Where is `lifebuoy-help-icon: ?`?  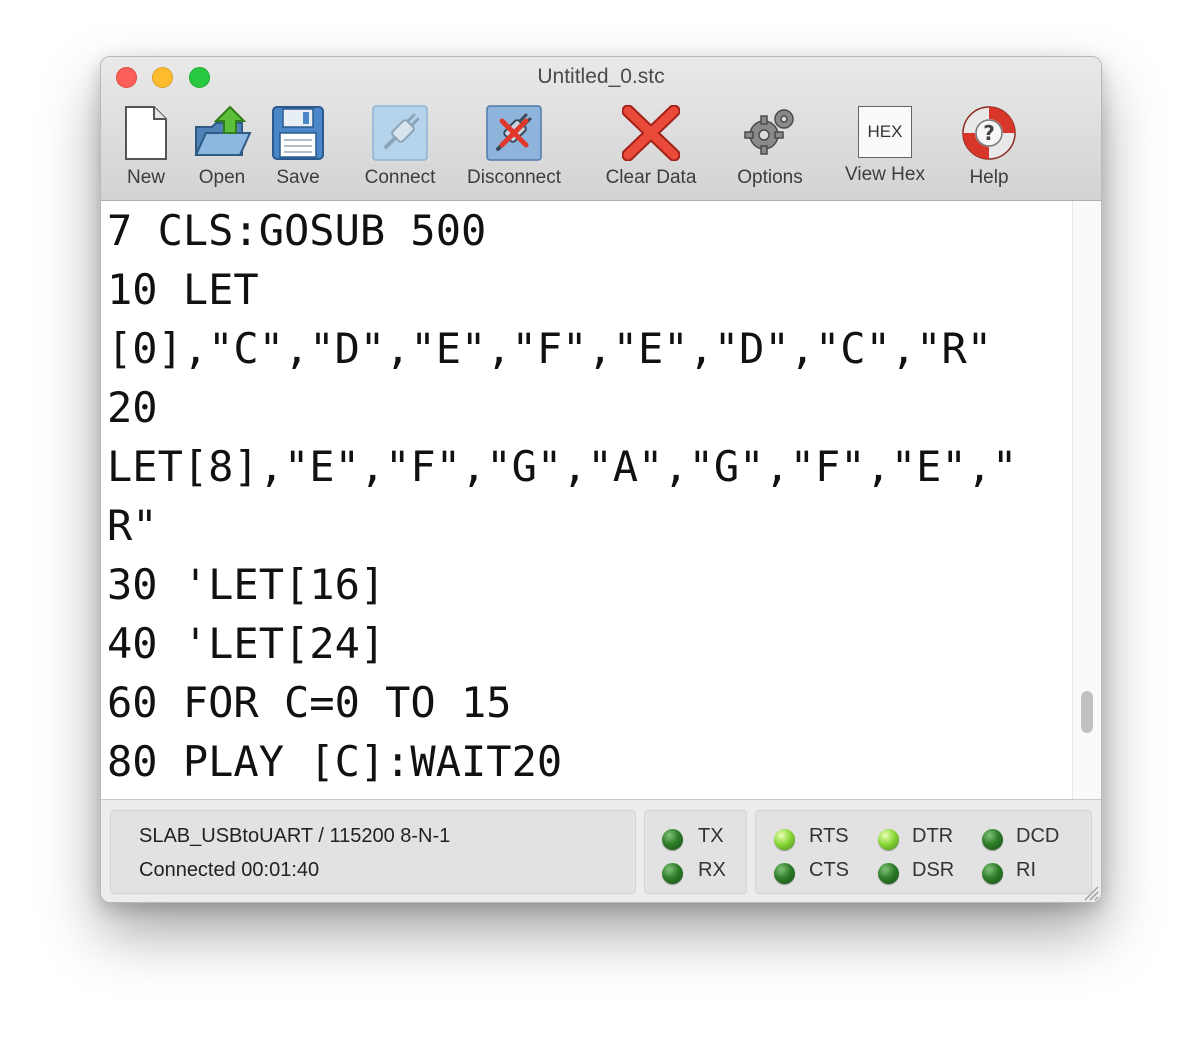
lifebuoy-help-icon: ? is located at coordinates (989, 133).